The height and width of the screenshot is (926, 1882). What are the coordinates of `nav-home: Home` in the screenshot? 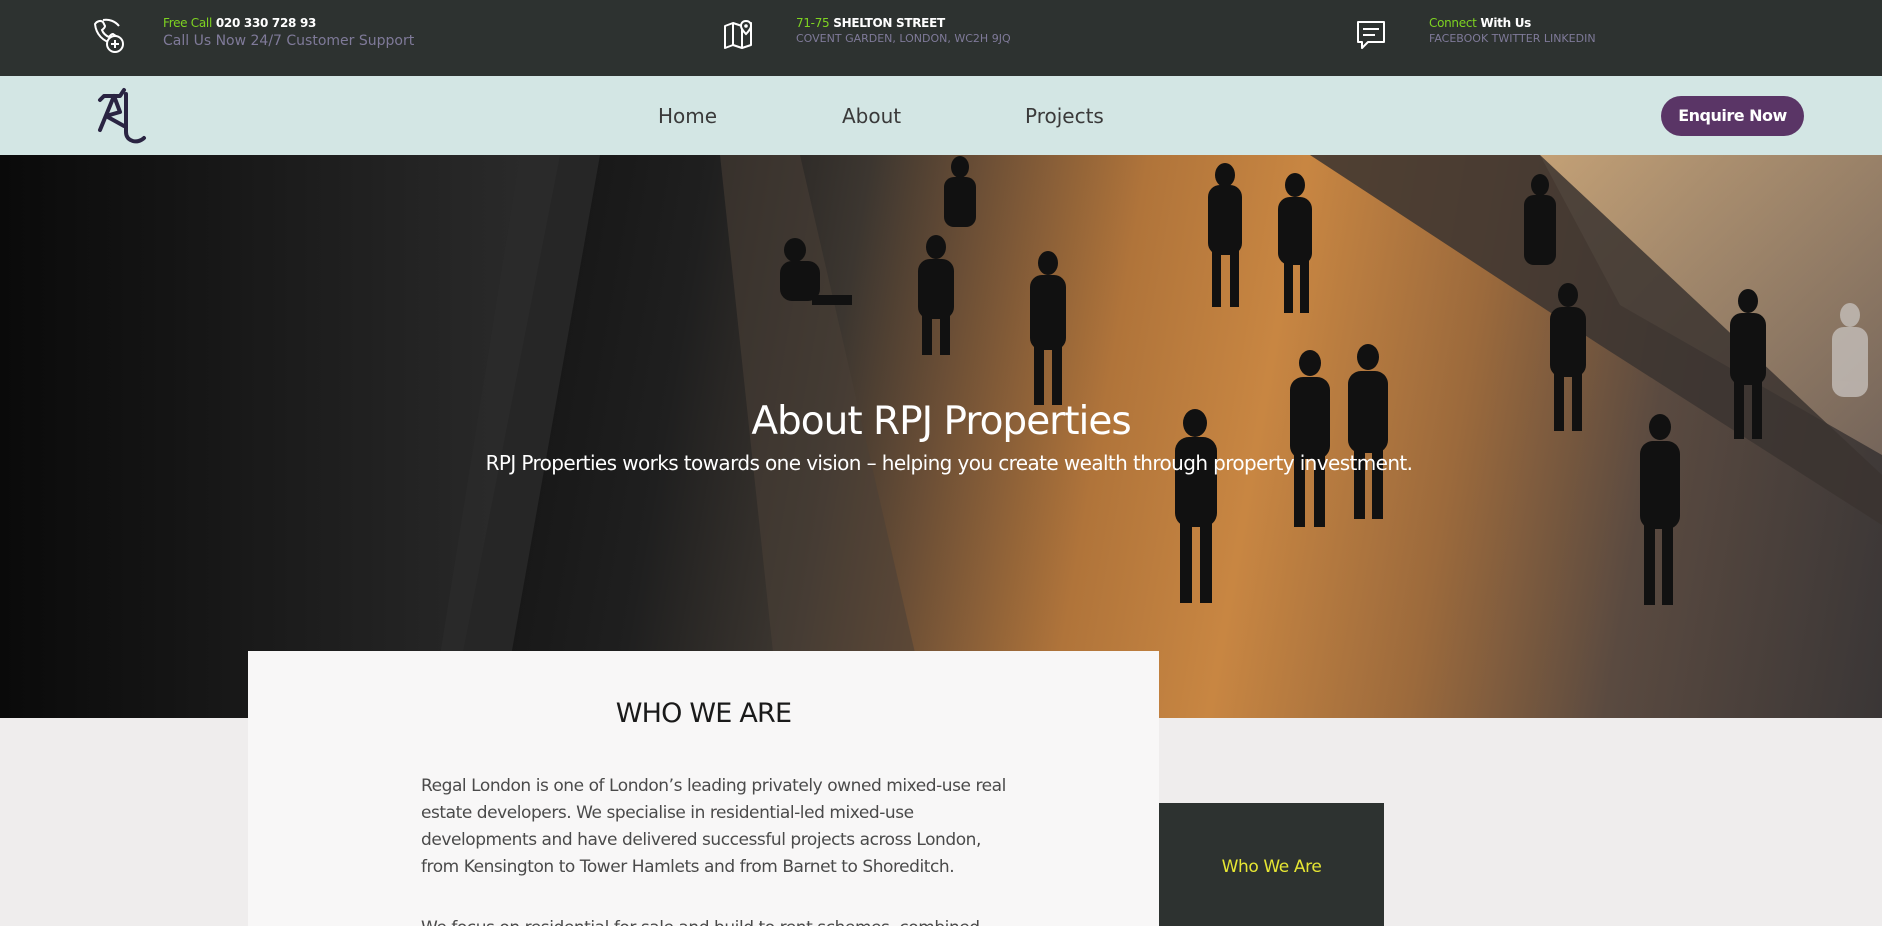 It's located at (687, 116).